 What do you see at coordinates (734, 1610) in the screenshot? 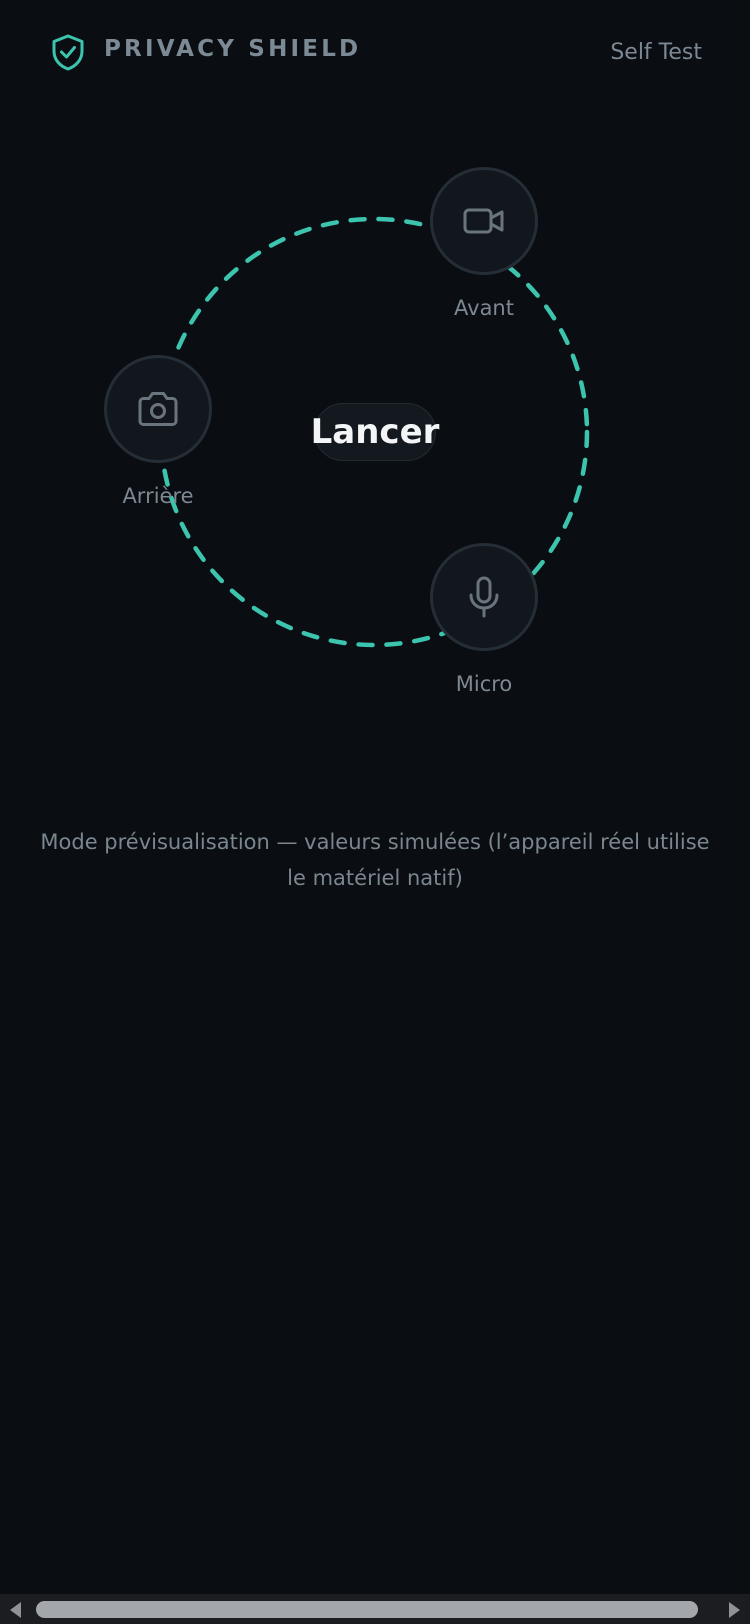
I see `scroll-right-arrow-icon` at bounding box center [734, 1610].